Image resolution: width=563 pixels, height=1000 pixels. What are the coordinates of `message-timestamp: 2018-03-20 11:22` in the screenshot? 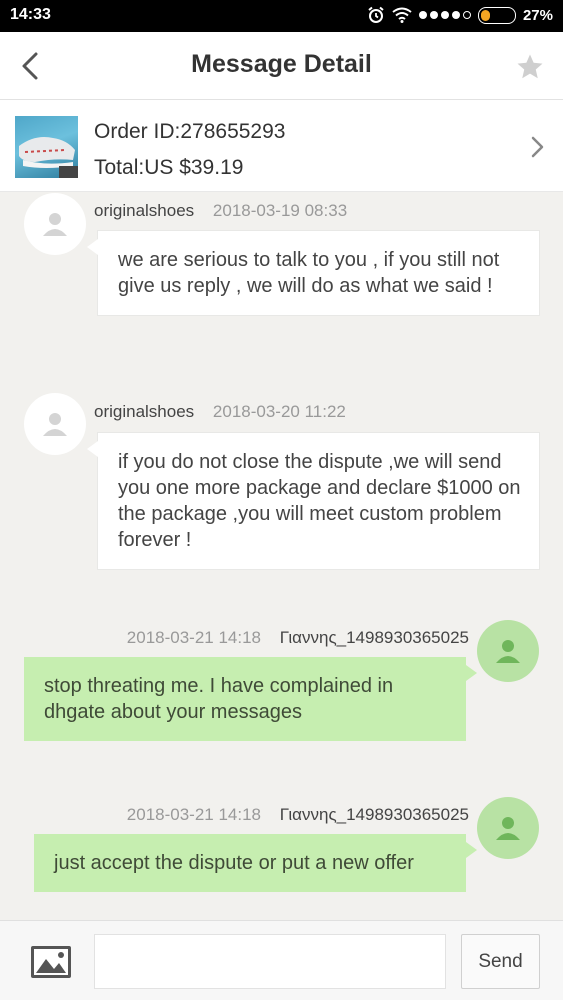 It's located at (279, 411).